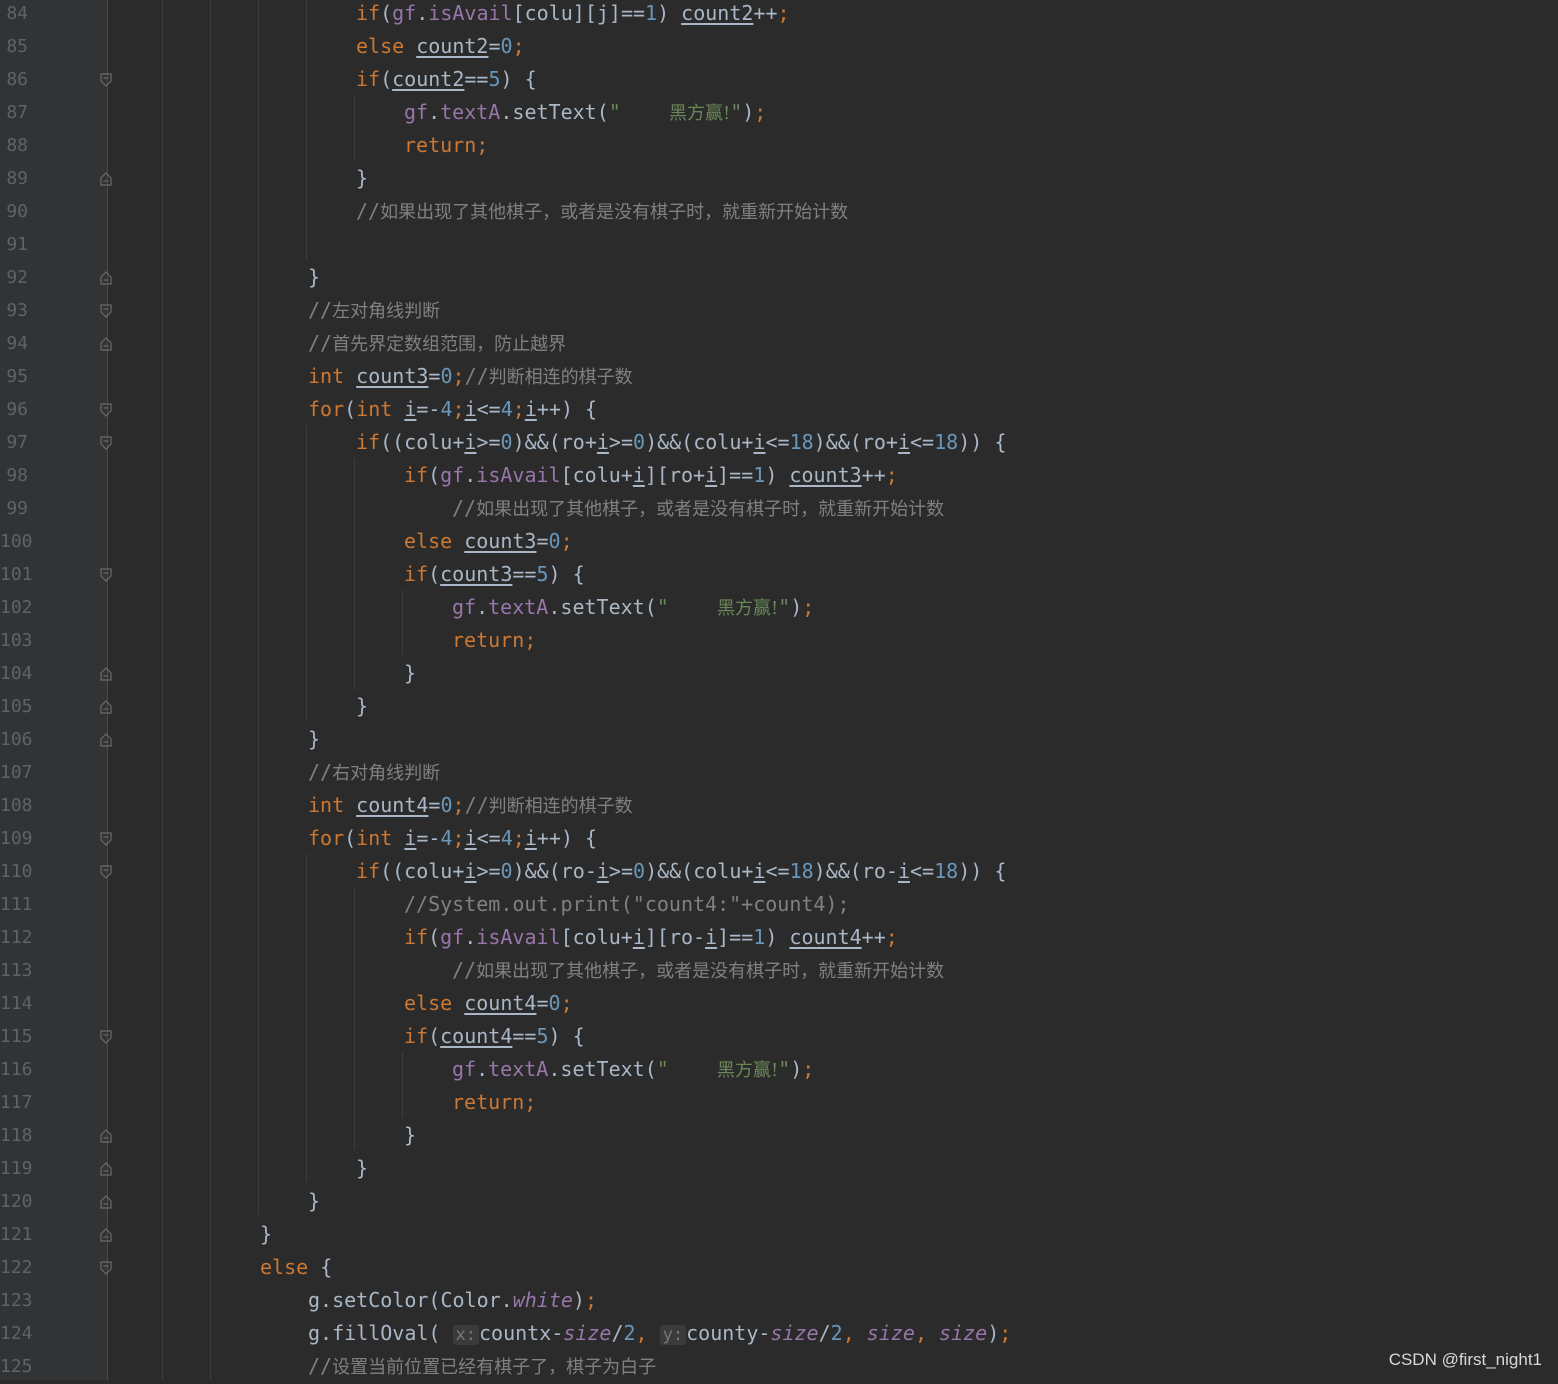  What do you see at coordinates (17, 13) in the screenshot?
I see `line-number: 84` at bounding box center [17, 13].